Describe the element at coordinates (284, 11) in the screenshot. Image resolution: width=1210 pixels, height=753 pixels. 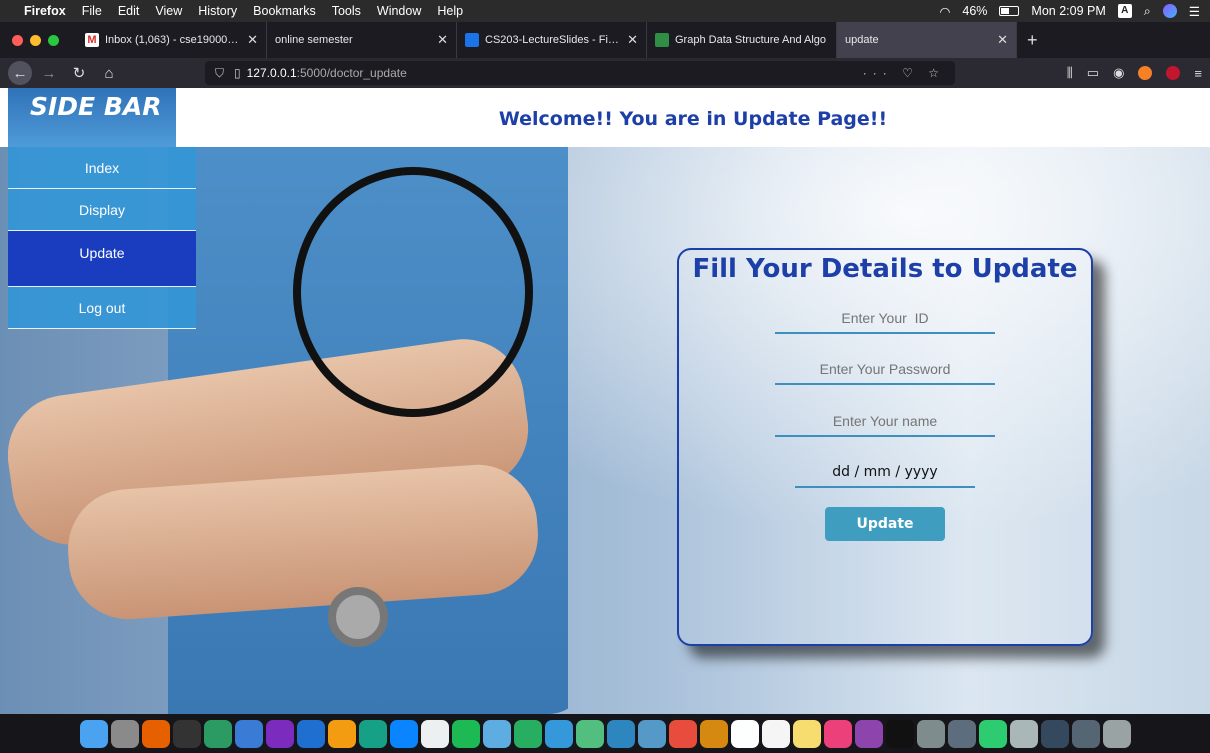
I see `menu-bookmarks: Bookmarks` at that location.